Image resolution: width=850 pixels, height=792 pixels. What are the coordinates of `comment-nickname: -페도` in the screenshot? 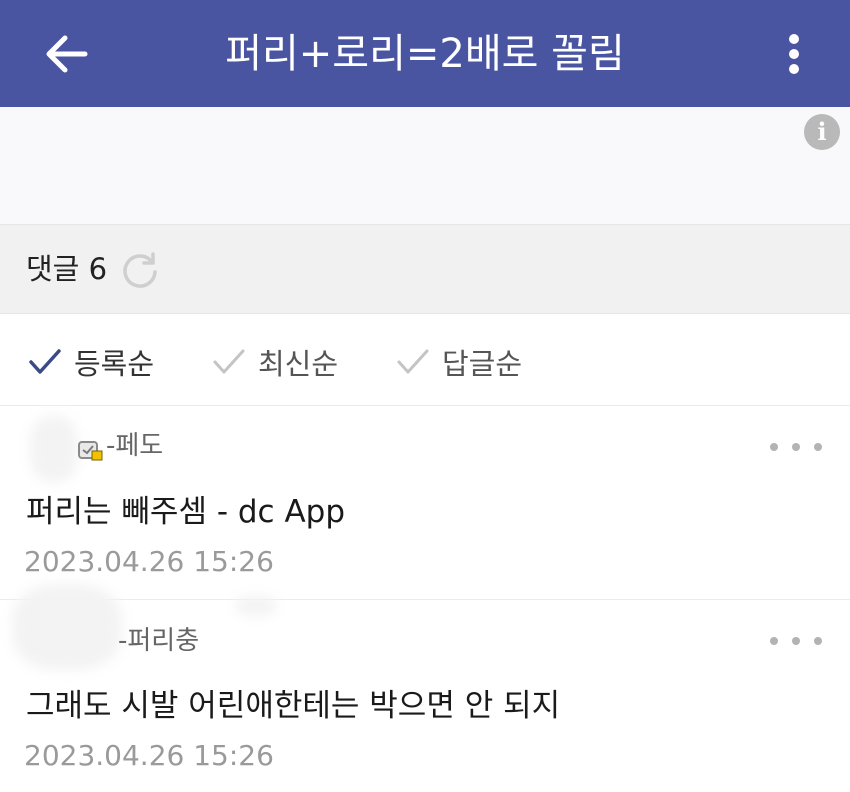 It's located at (134, 446).